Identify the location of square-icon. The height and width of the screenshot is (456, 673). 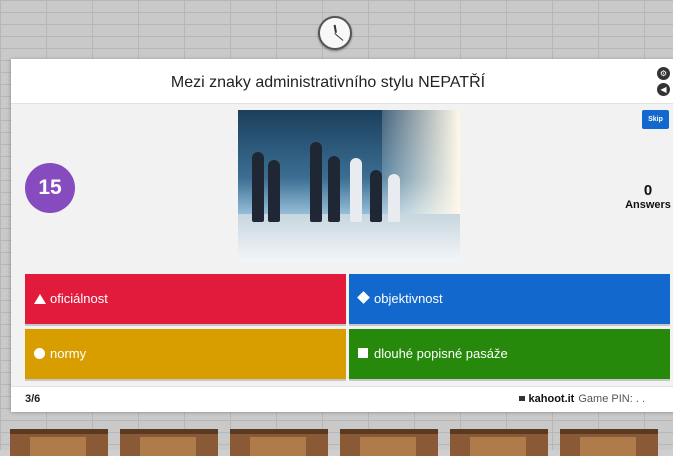
(363, 353).